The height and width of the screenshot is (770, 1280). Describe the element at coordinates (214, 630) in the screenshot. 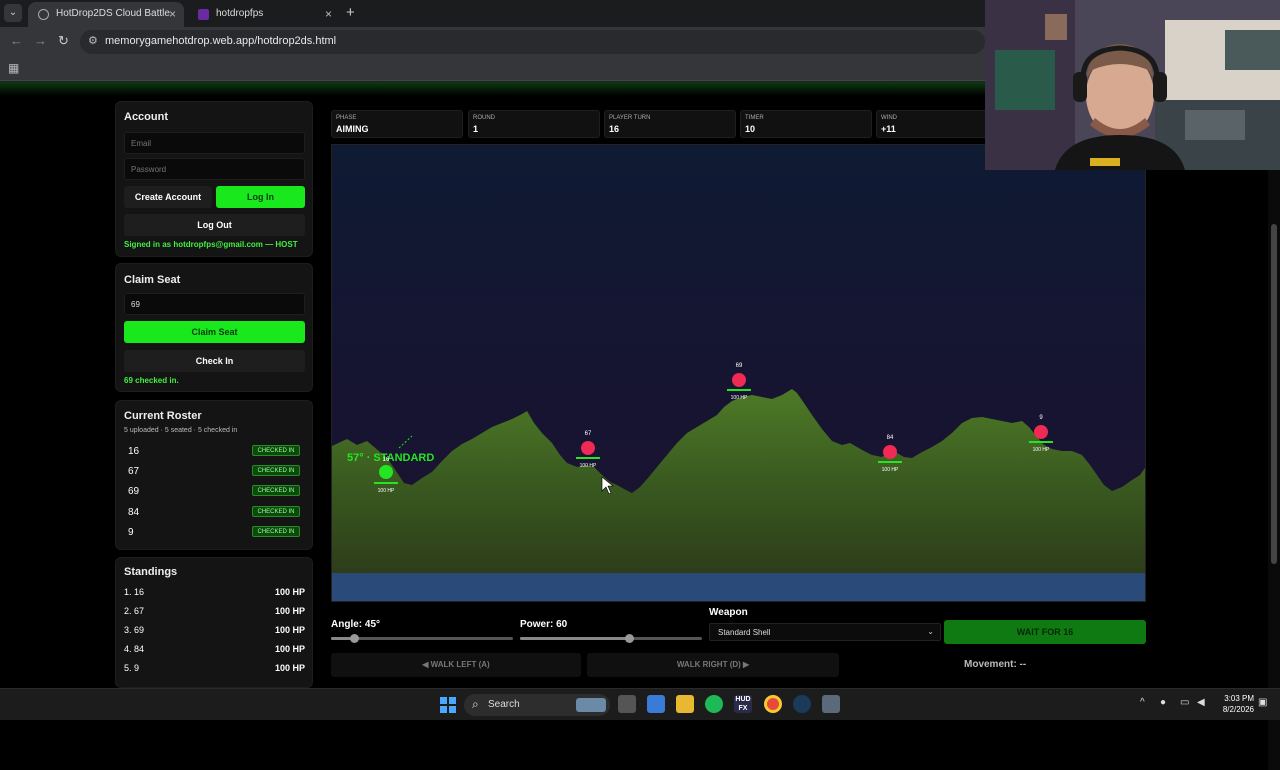

I see `standings-row: 3. 69 100 HP` at that location.